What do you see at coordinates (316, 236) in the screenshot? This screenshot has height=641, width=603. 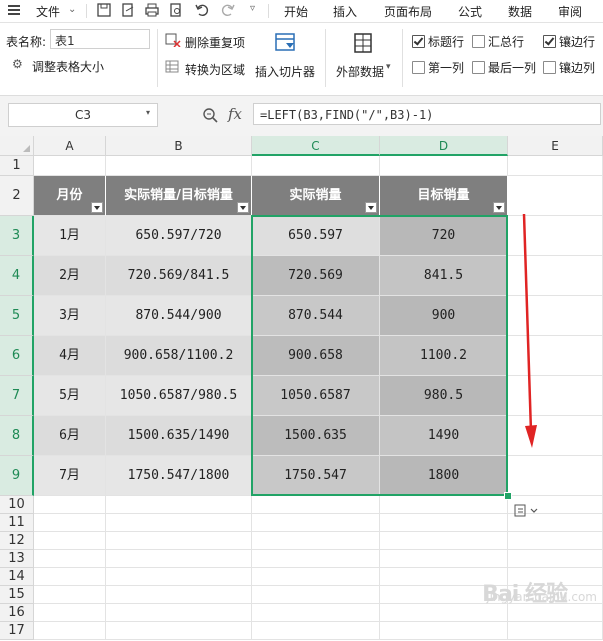 I see `table-cell: 650.597` at bounding box center [316, 236].